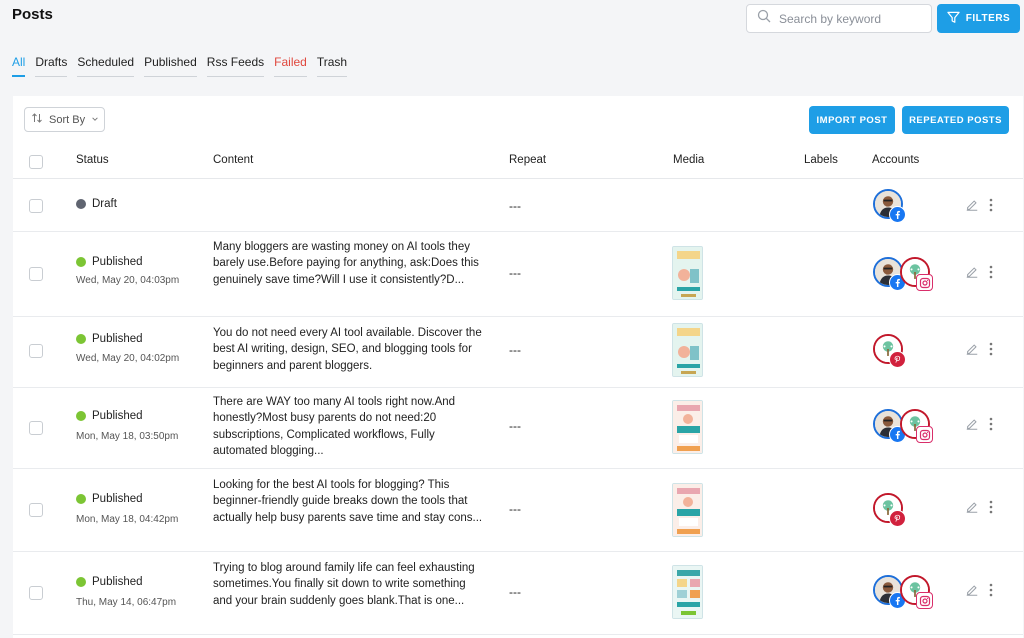 The height and width of the screenshot is (638, 1024). Describe the element at coordinates (37, 119) in the screenshot. I see `sort-icon` at that location.